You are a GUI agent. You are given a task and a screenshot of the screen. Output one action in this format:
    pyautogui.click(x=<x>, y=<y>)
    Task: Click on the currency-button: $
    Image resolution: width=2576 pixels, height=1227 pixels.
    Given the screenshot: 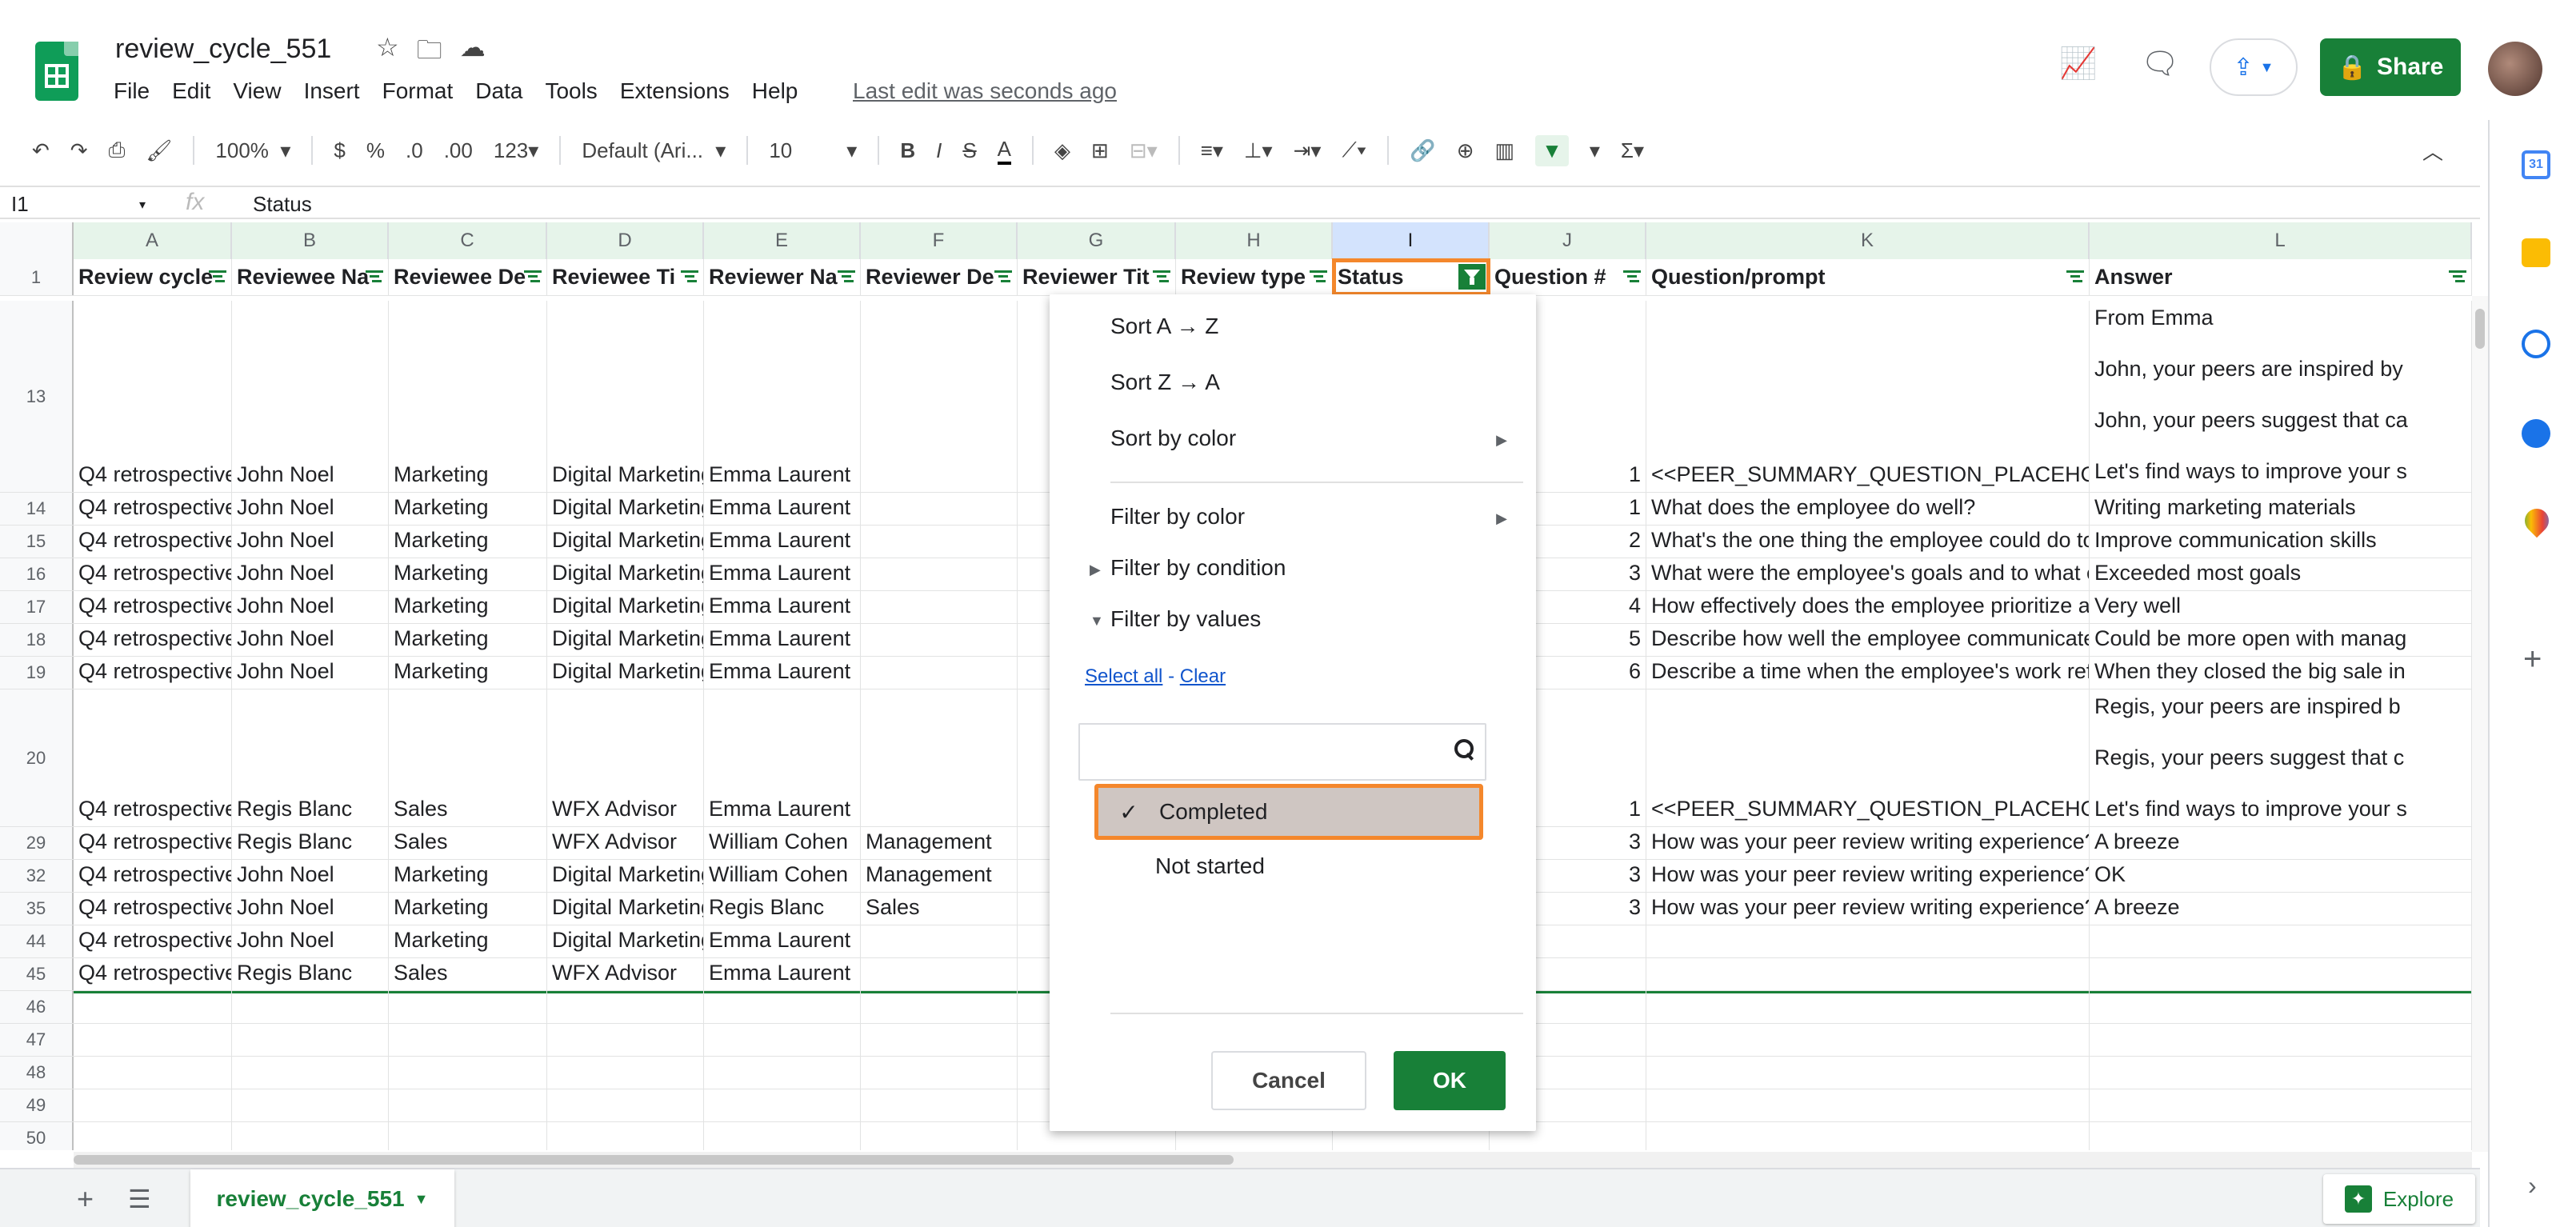 What is the action you would take?
    pyautogui.click(x=339, y=150)
    